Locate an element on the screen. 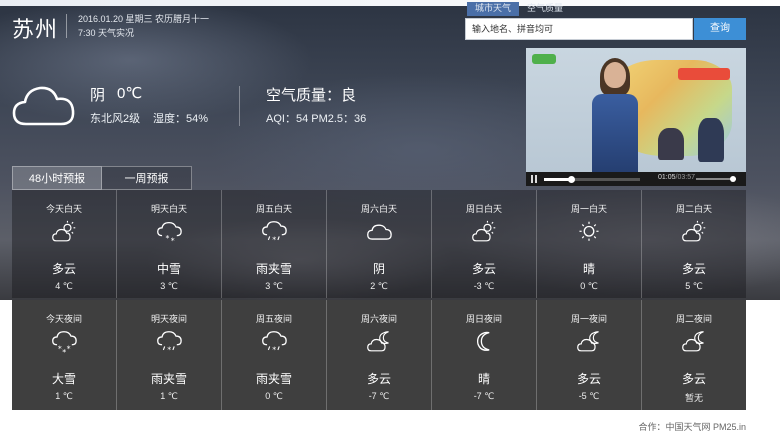 This screenshot has width=780, height=447. video-channel-logo is located at coordinates (544, 59).